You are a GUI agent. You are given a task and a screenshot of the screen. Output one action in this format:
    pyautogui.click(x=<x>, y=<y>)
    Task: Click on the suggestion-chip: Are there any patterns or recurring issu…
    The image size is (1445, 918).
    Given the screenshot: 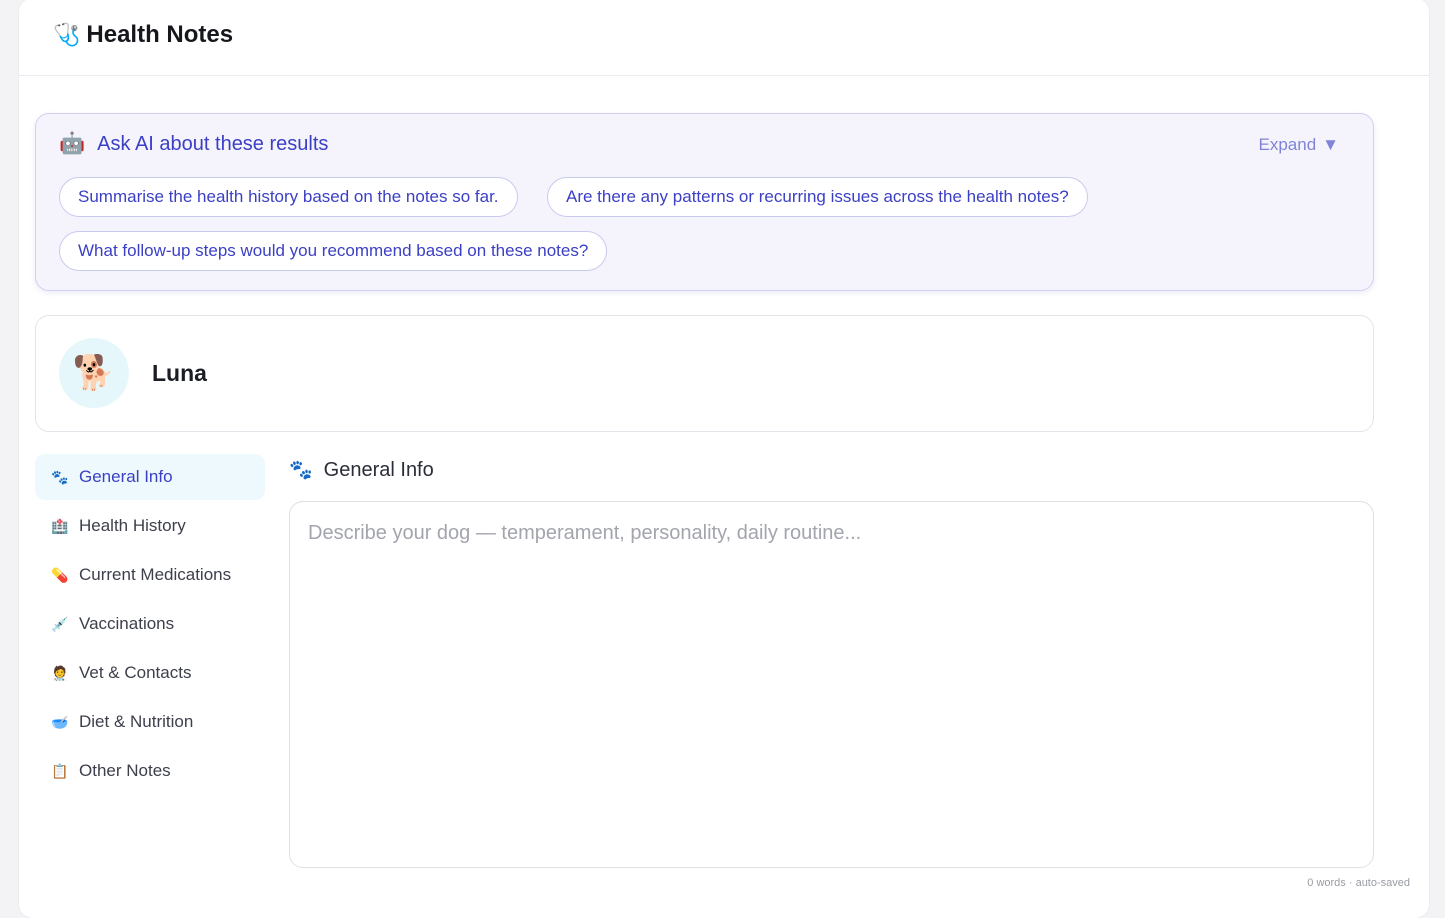 What is the action you would take?
    pyautogui.click(x=817, y=197)
    